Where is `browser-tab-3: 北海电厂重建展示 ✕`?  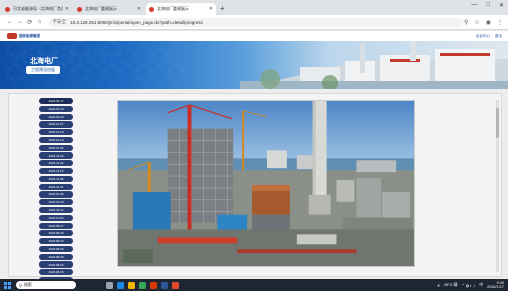
browser-tab-3: 北海电厂重建展示 ✕ is located at coordinates (181, 9).